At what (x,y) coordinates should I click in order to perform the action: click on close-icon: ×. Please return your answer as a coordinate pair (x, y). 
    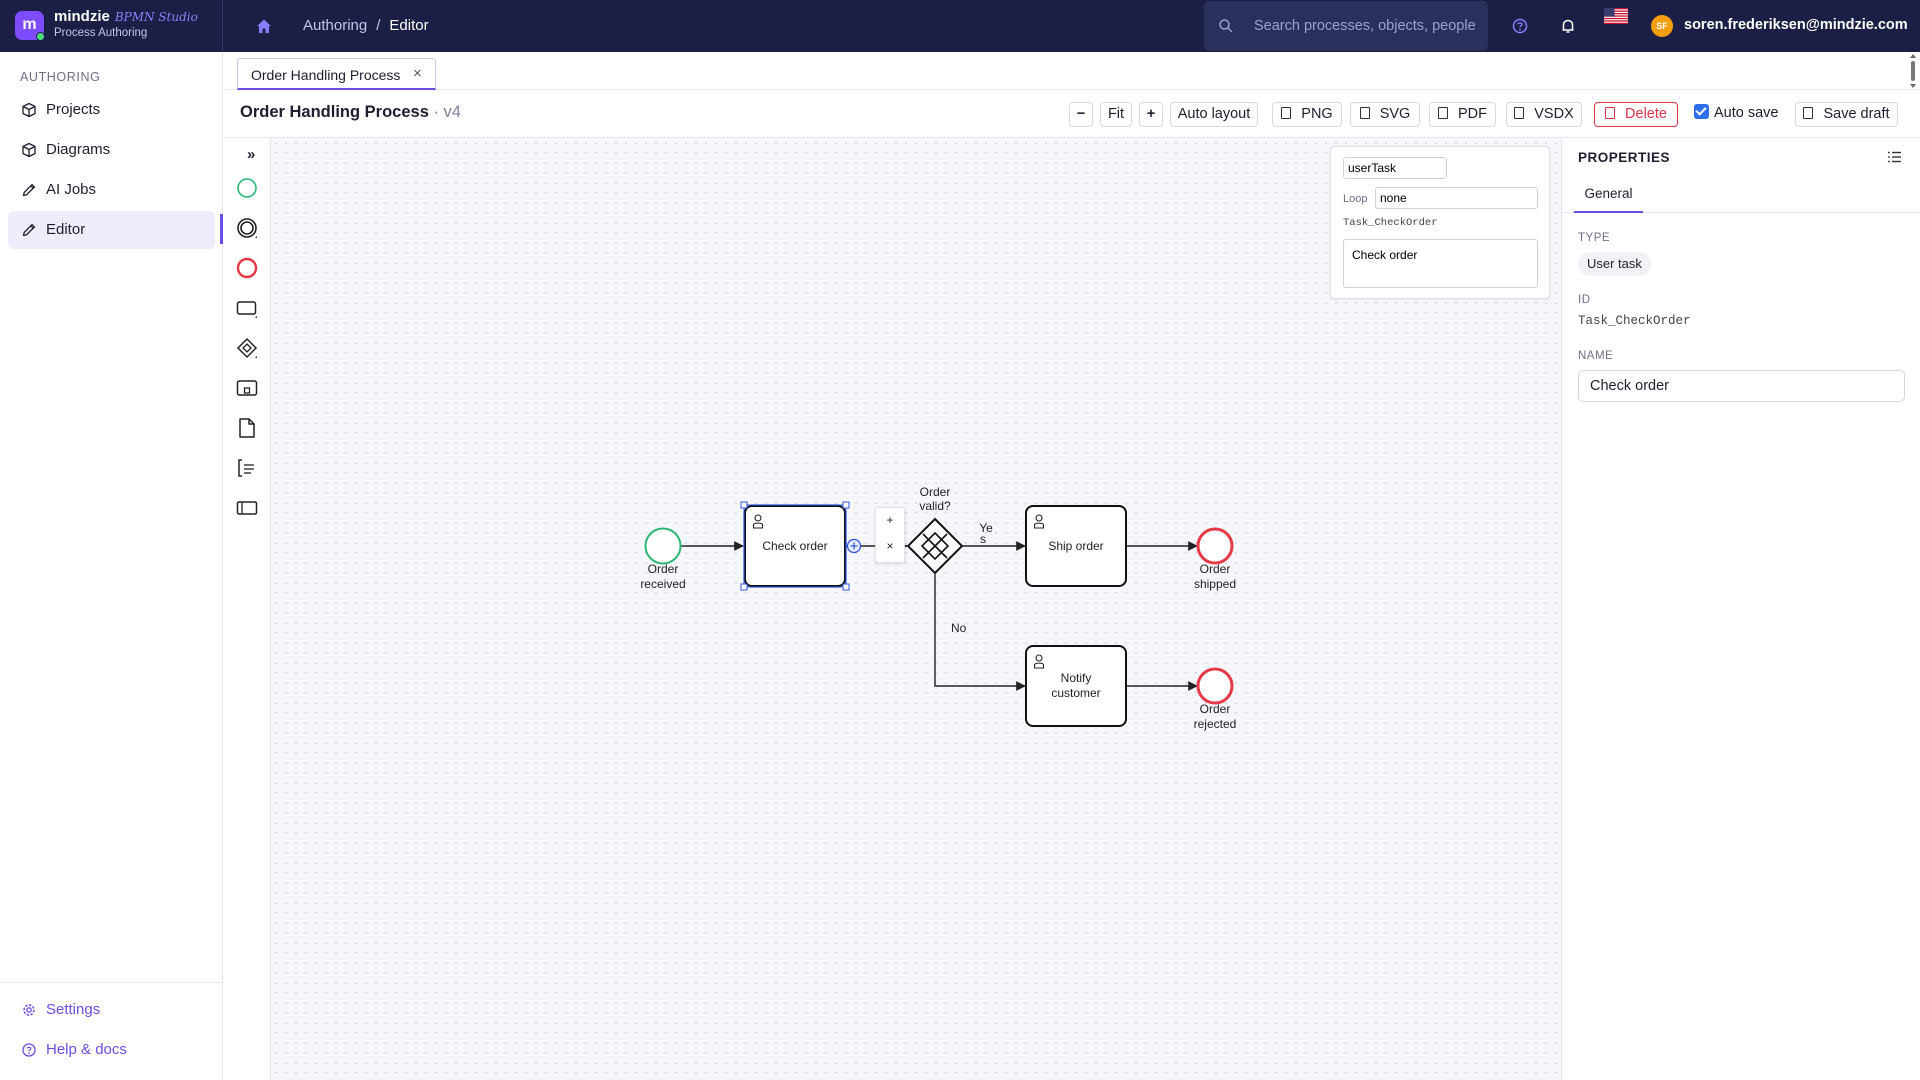
    Looking at the image, I should click on (417, 73).